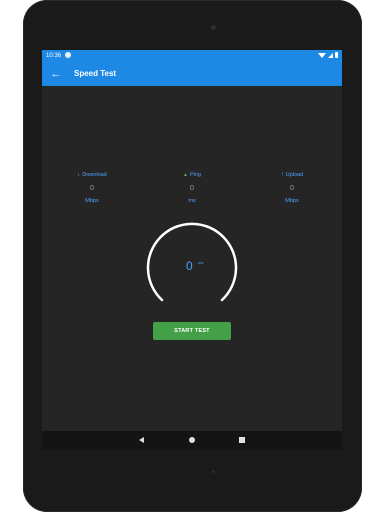 This screenshot has width=385, height=512. What do you see at coordinates (185, 175) in the screenshot?
I see `ping-icon: ▲` at bounding box center [185, 175].